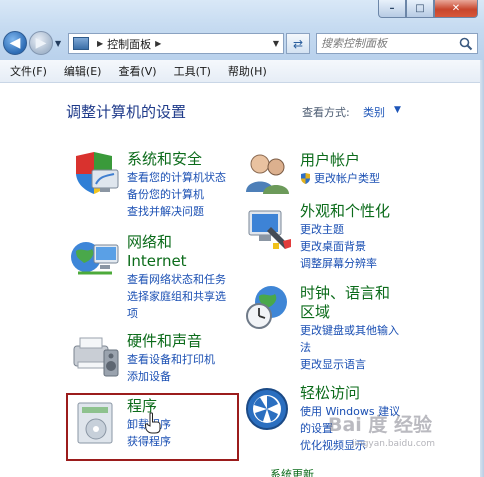 This screenshot has width=484, height=477. Describe the element at coordinates (176, 194) in the screenshot. I see `link-backup-computer: 备份您的计算机` at that location.